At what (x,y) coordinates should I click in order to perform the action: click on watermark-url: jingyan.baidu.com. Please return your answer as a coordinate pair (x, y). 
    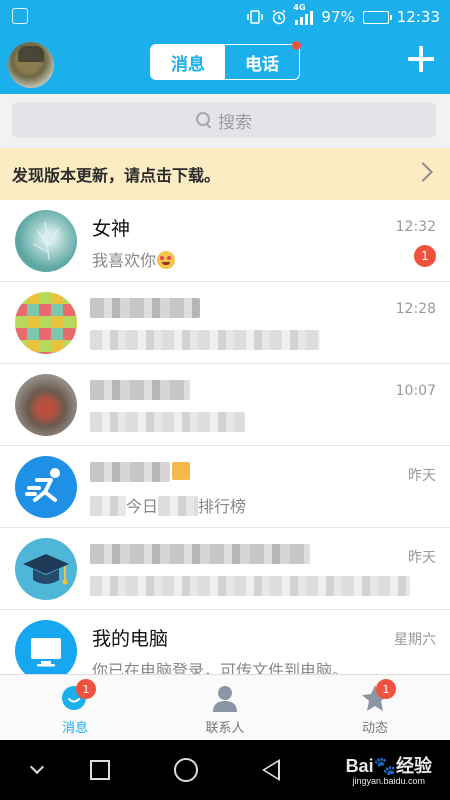
    Looking at the image, I should click on (389, 781).